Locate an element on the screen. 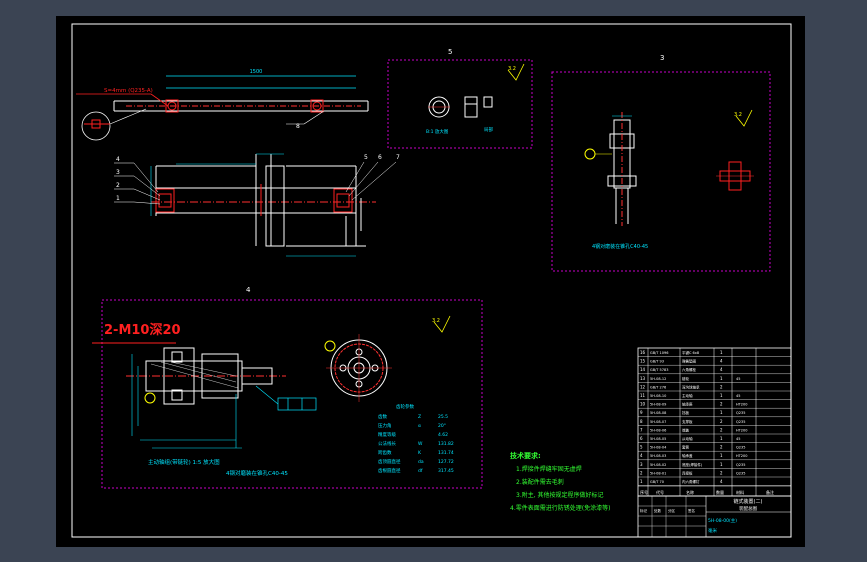 This screenshot has height=562, width=867. detail-5-caption-left: B:1 放大图 is located at coordinates (437, 131).